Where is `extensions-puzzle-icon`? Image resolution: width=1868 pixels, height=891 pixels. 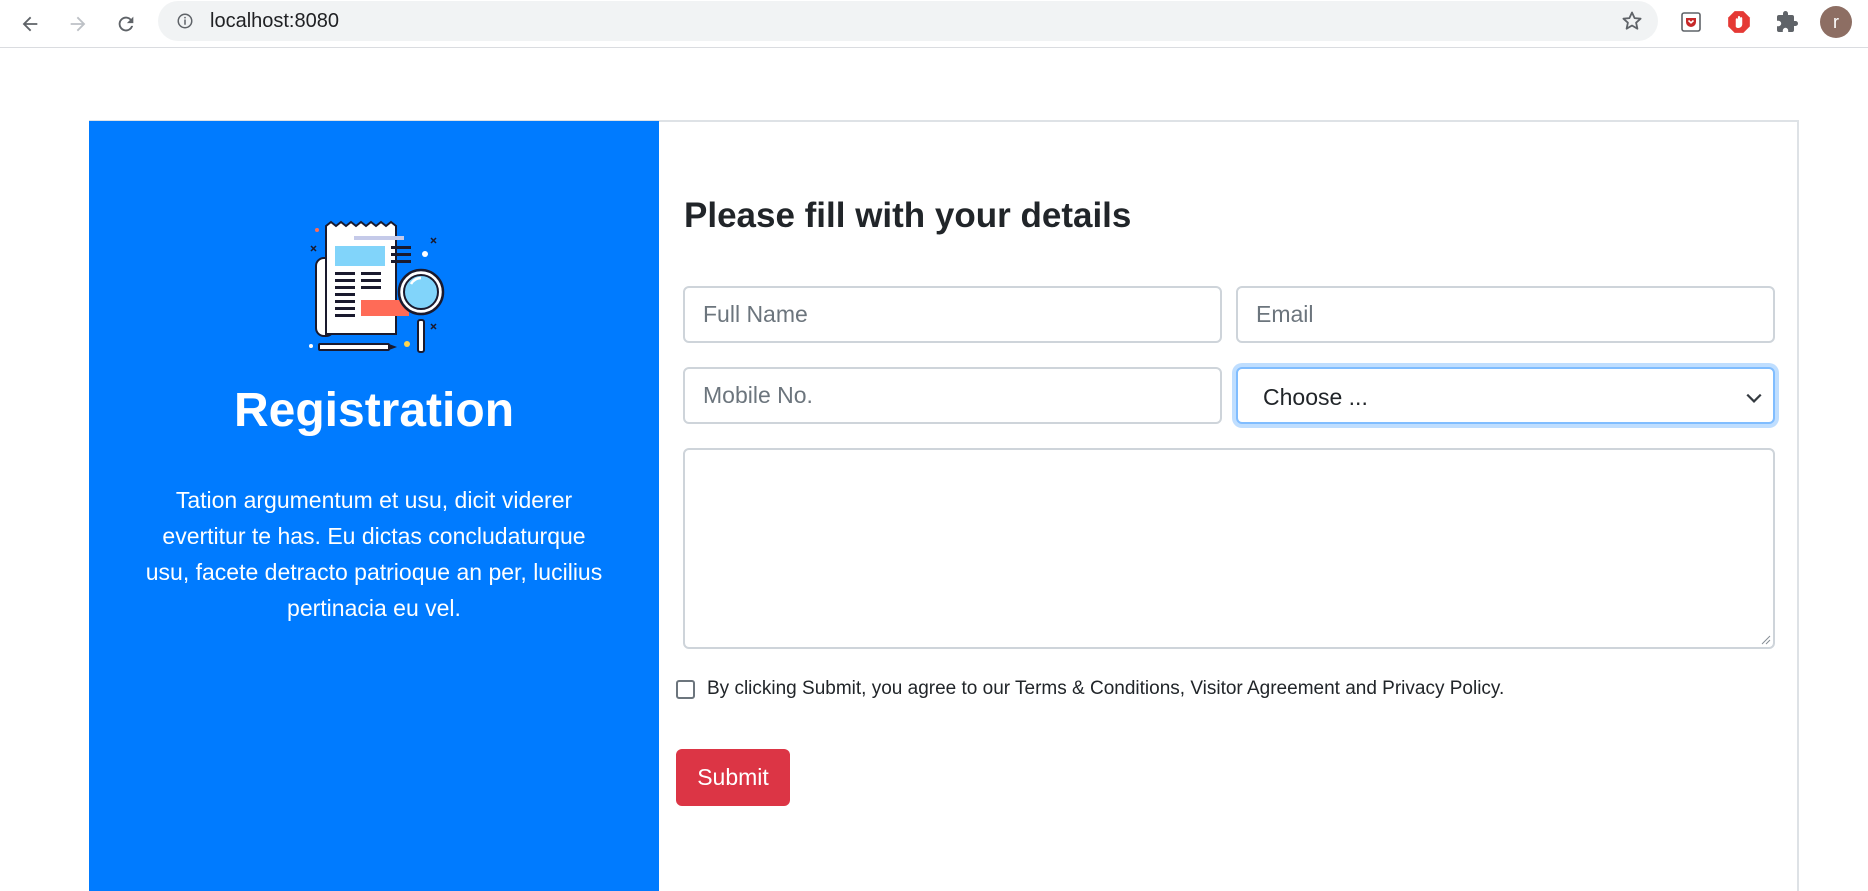
extensions-puzzle-icon is located at coordinates (1787, 21).